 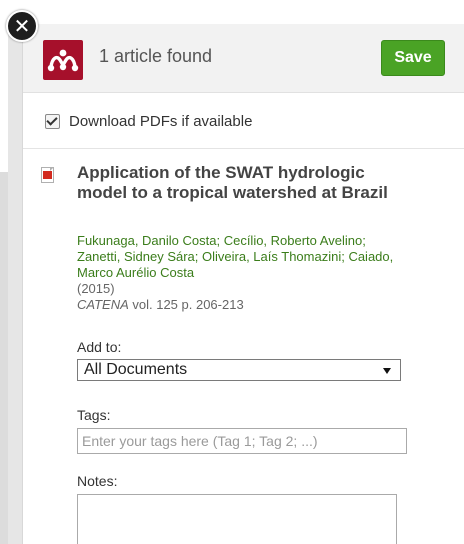 I want to click on download-pdfs-label: Download PDFs if available, so click(x=161, y=121).